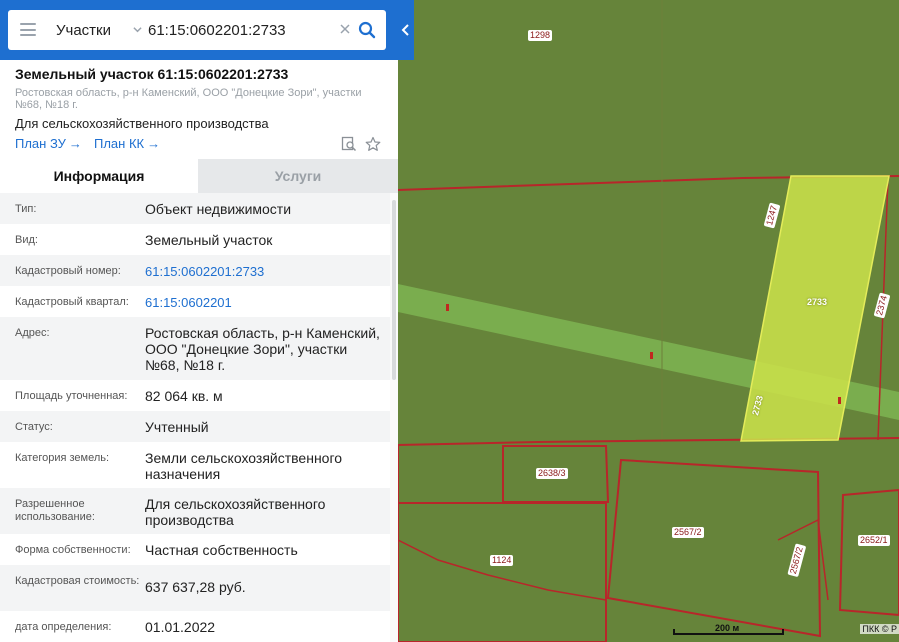 This screenshot has width=899, height=642. I want to click on parcel-label: 2638/3, so click(552, 473).